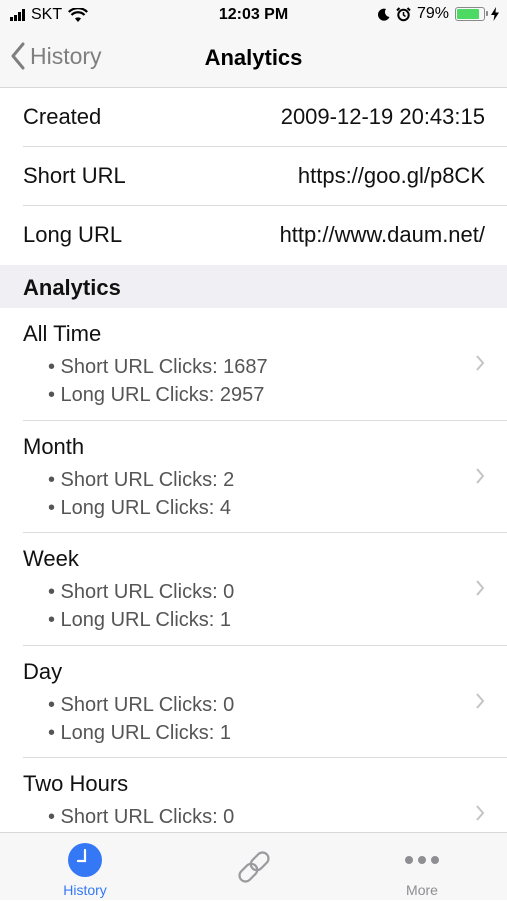  I want to click on tab-bar: History More, so click(253, 866).